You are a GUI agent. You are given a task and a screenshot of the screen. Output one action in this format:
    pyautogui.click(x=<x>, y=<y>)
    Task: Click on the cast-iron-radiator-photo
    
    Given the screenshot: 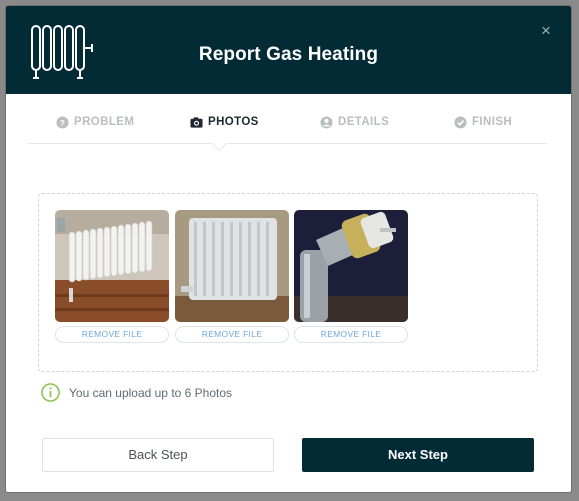 What is the action you would take?
    pyautogui.click(x=232, y=266)
    